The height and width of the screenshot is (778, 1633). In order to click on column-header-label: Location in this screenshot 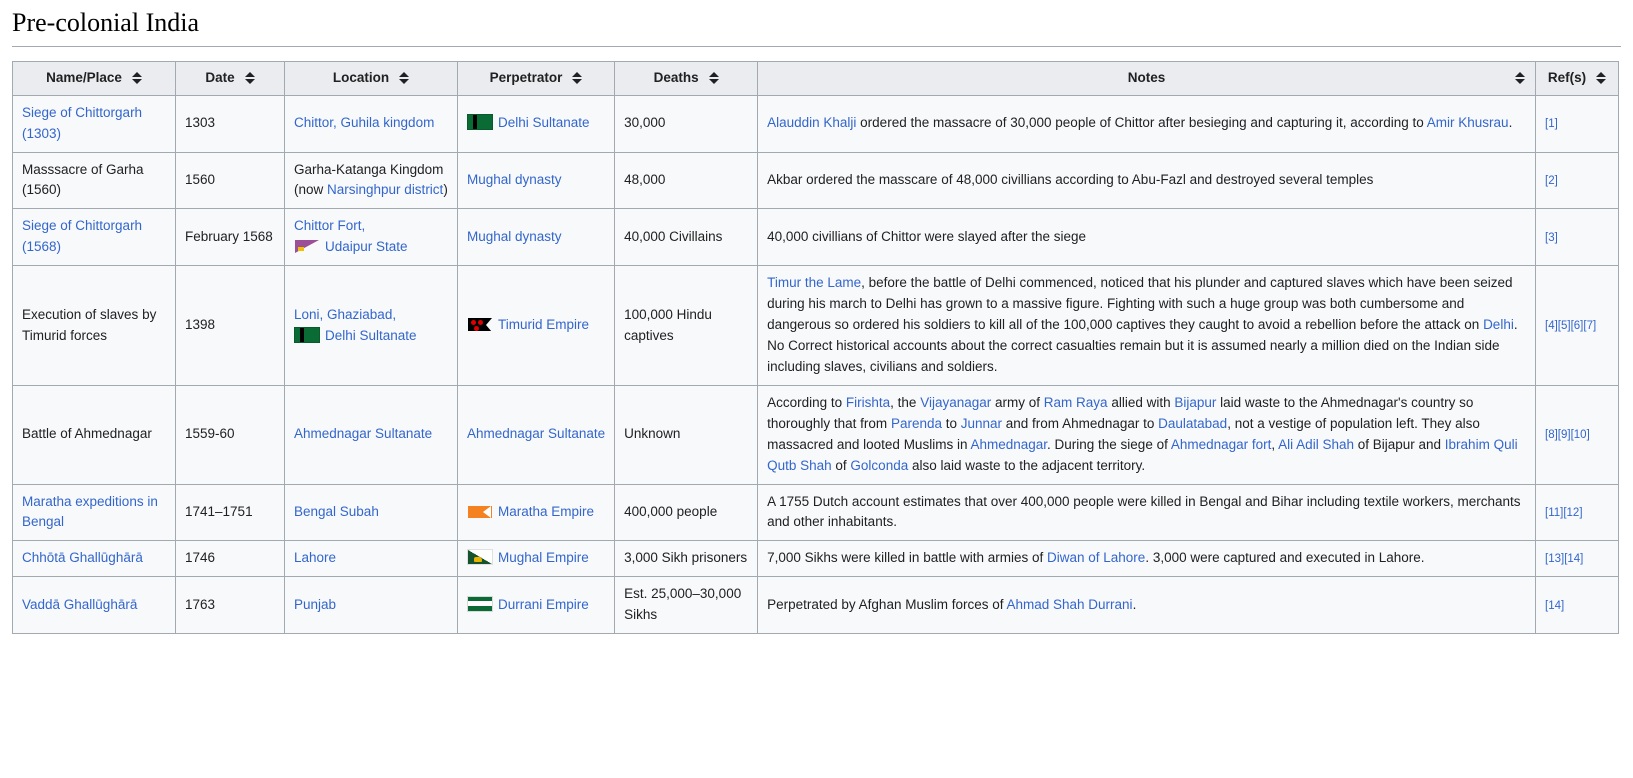, I will do `click(361, 77)`.